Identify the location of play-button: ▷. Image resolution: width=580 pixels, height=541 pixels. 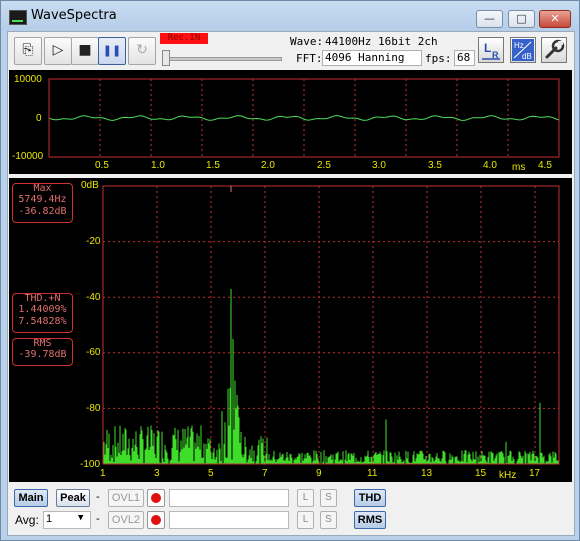
(58, 51).